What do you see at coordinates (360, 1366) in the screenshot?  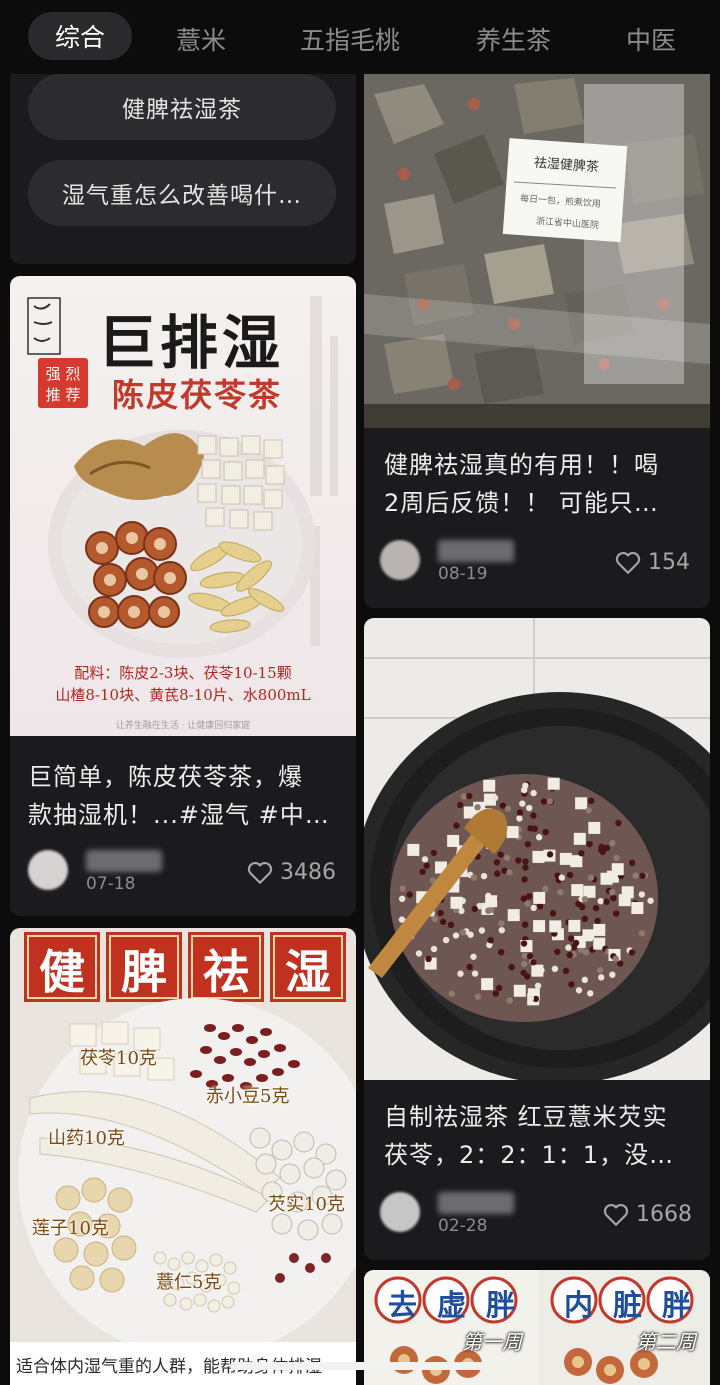 I see `home-indicator` at bounding box center [360, 1366].